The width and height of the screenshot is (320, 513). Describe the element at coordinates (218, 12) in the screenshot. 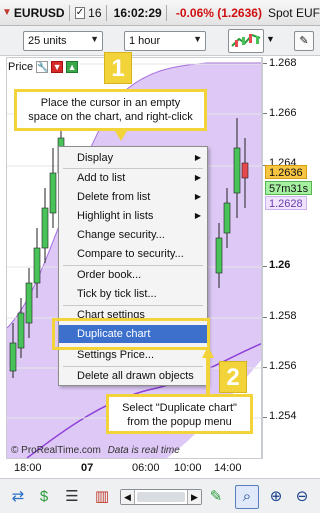

I see `price-change: -0.06% (1.2636)` at that location.